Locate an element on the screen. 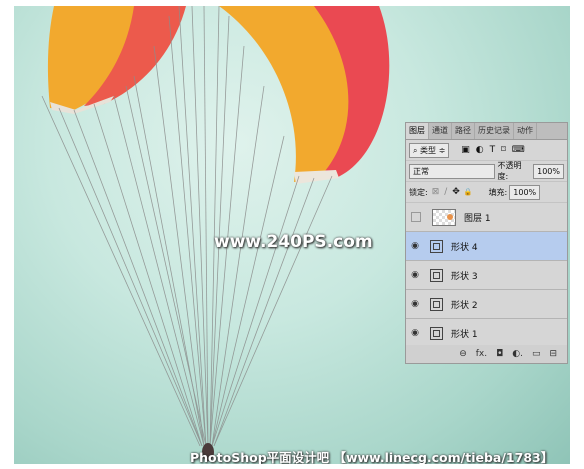  layer-row-shape-3: ◉ 形状 3 is located at coordinates (486, 275).